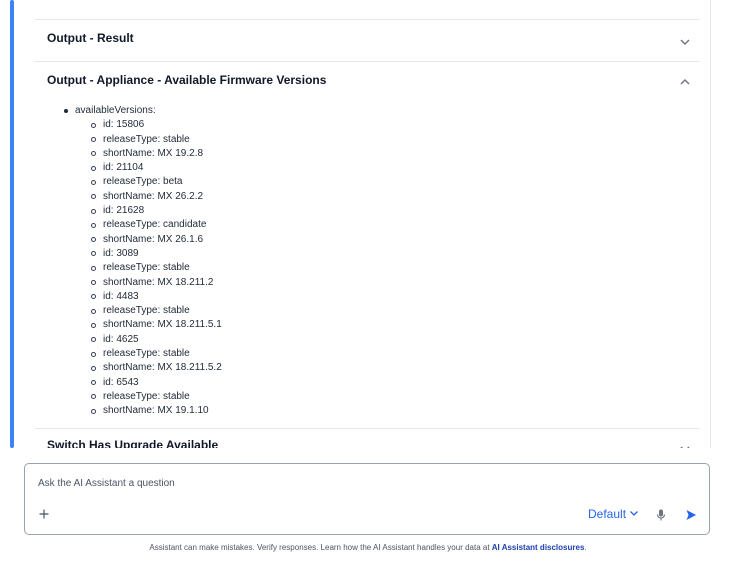 Image resolution: width=736 pixels, height=562 pixels. I want to click on list-item: id: 4625, so click(275, 340).